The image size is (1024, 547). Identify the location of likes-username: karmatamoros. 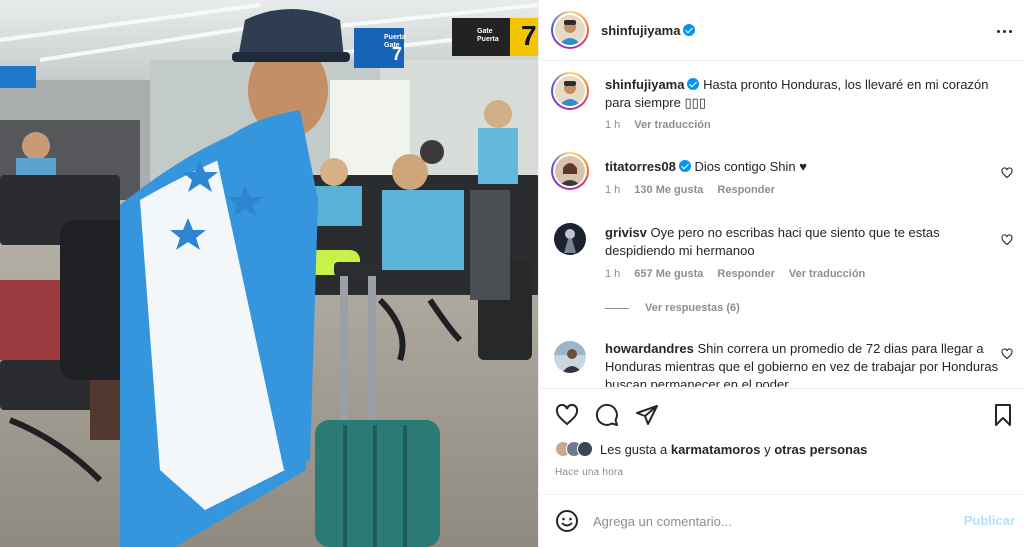
(716, 449).